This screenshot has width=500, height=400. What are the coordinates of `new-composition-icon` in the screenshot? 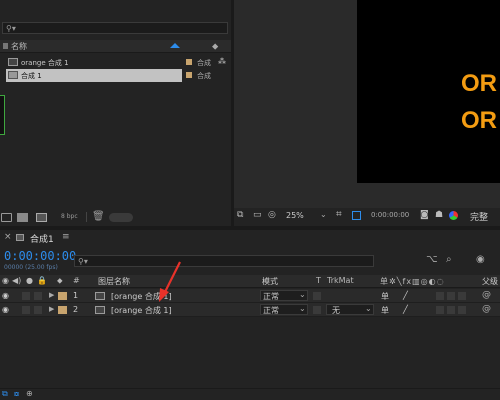 It's located at (41, 217).